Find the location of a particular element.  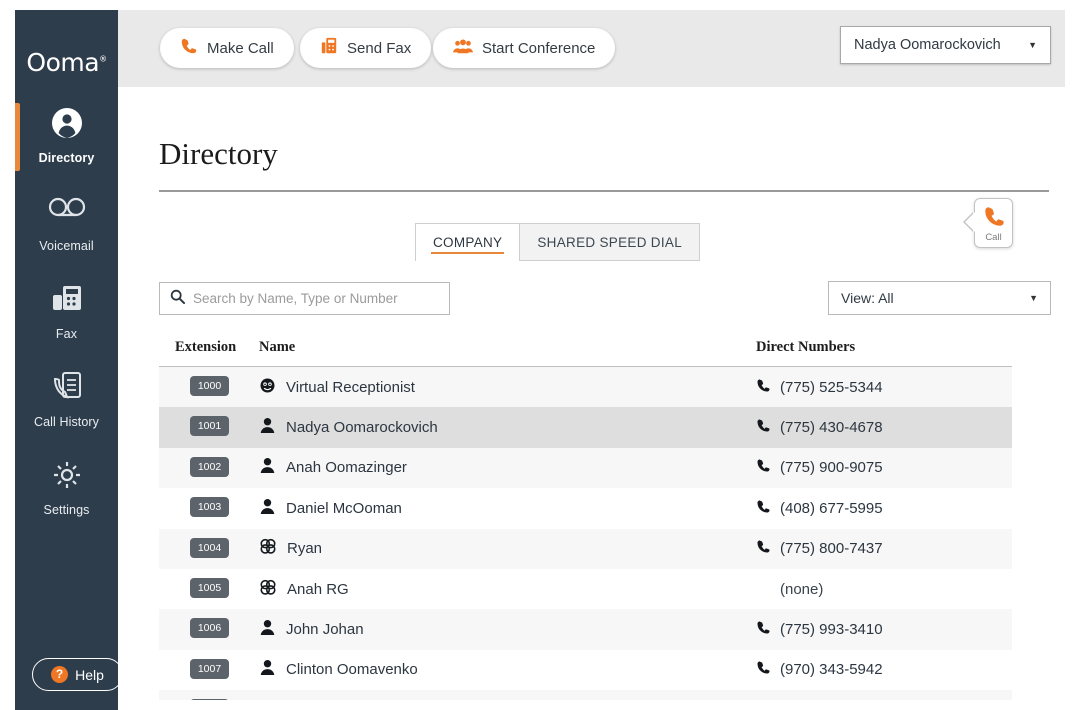

content-bottom-mask is located at coordinates (591, 705).